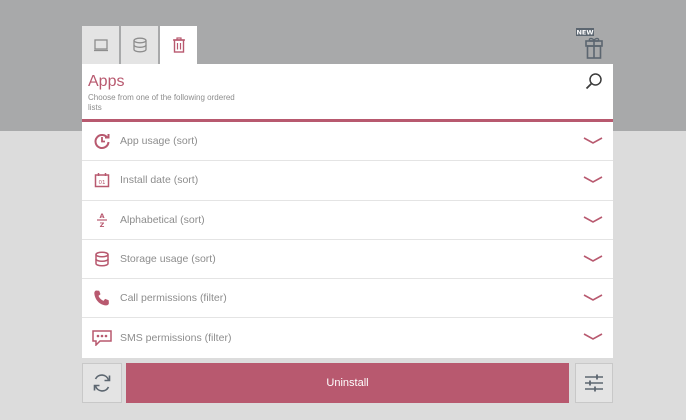  Describe the element at coordinates (102, 298) in the screenshot. I see `phone-icon` at that location.